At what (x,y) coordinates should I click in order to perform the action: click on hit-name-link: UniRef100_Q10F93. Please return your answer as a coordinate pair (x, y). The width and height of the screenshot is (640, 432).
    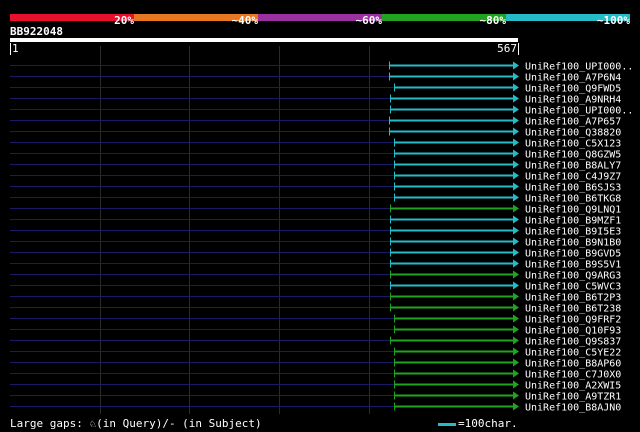
    Looking at the image, I should click on (573, 331).